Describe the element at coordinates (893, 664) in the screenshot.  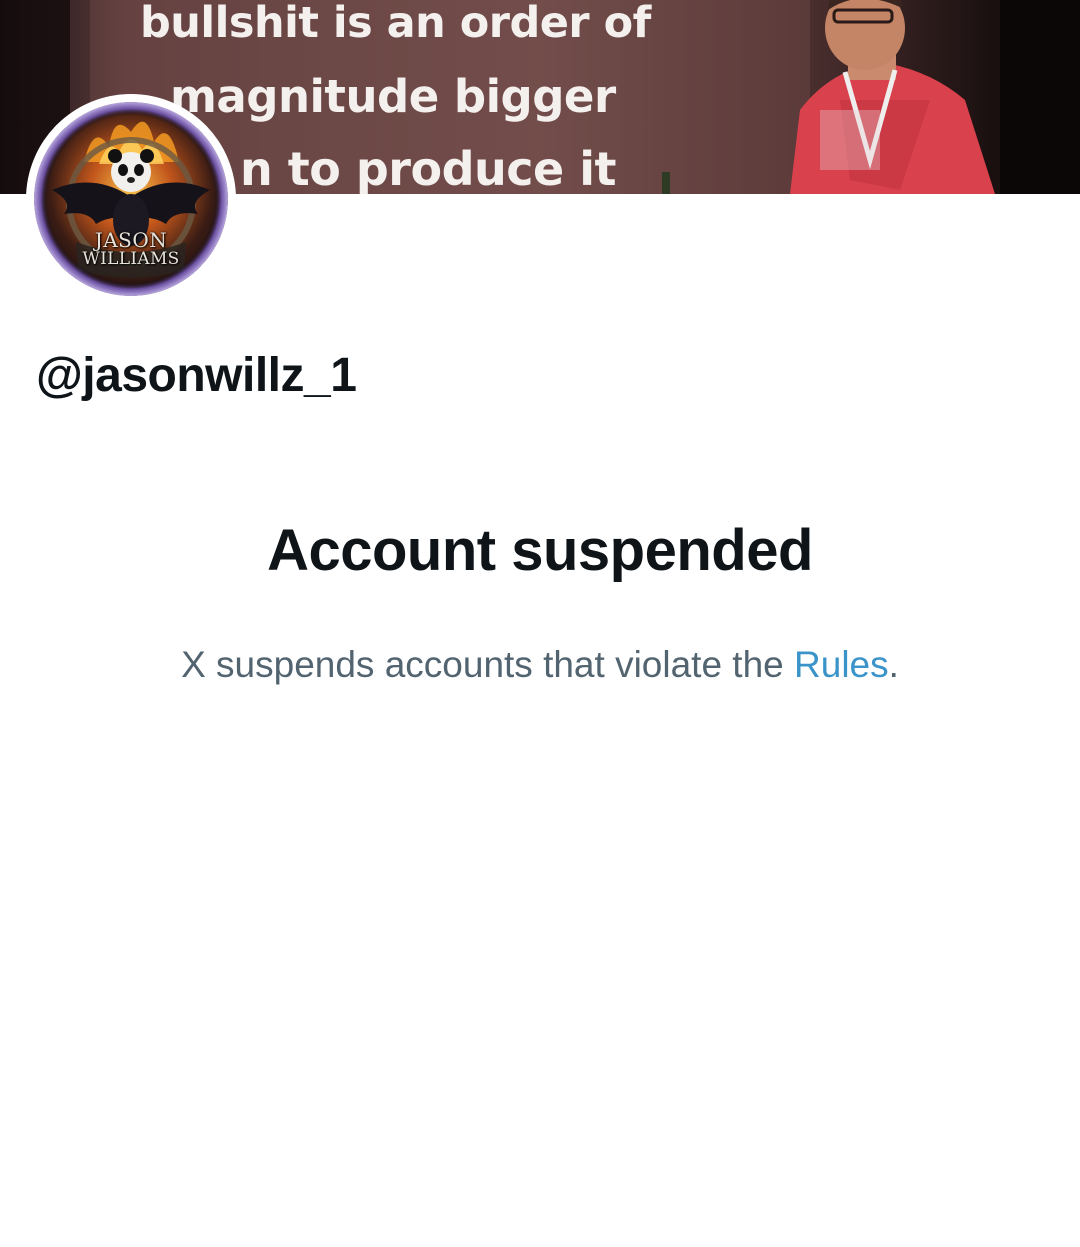
I see `suspended-description-period: .` at that location.